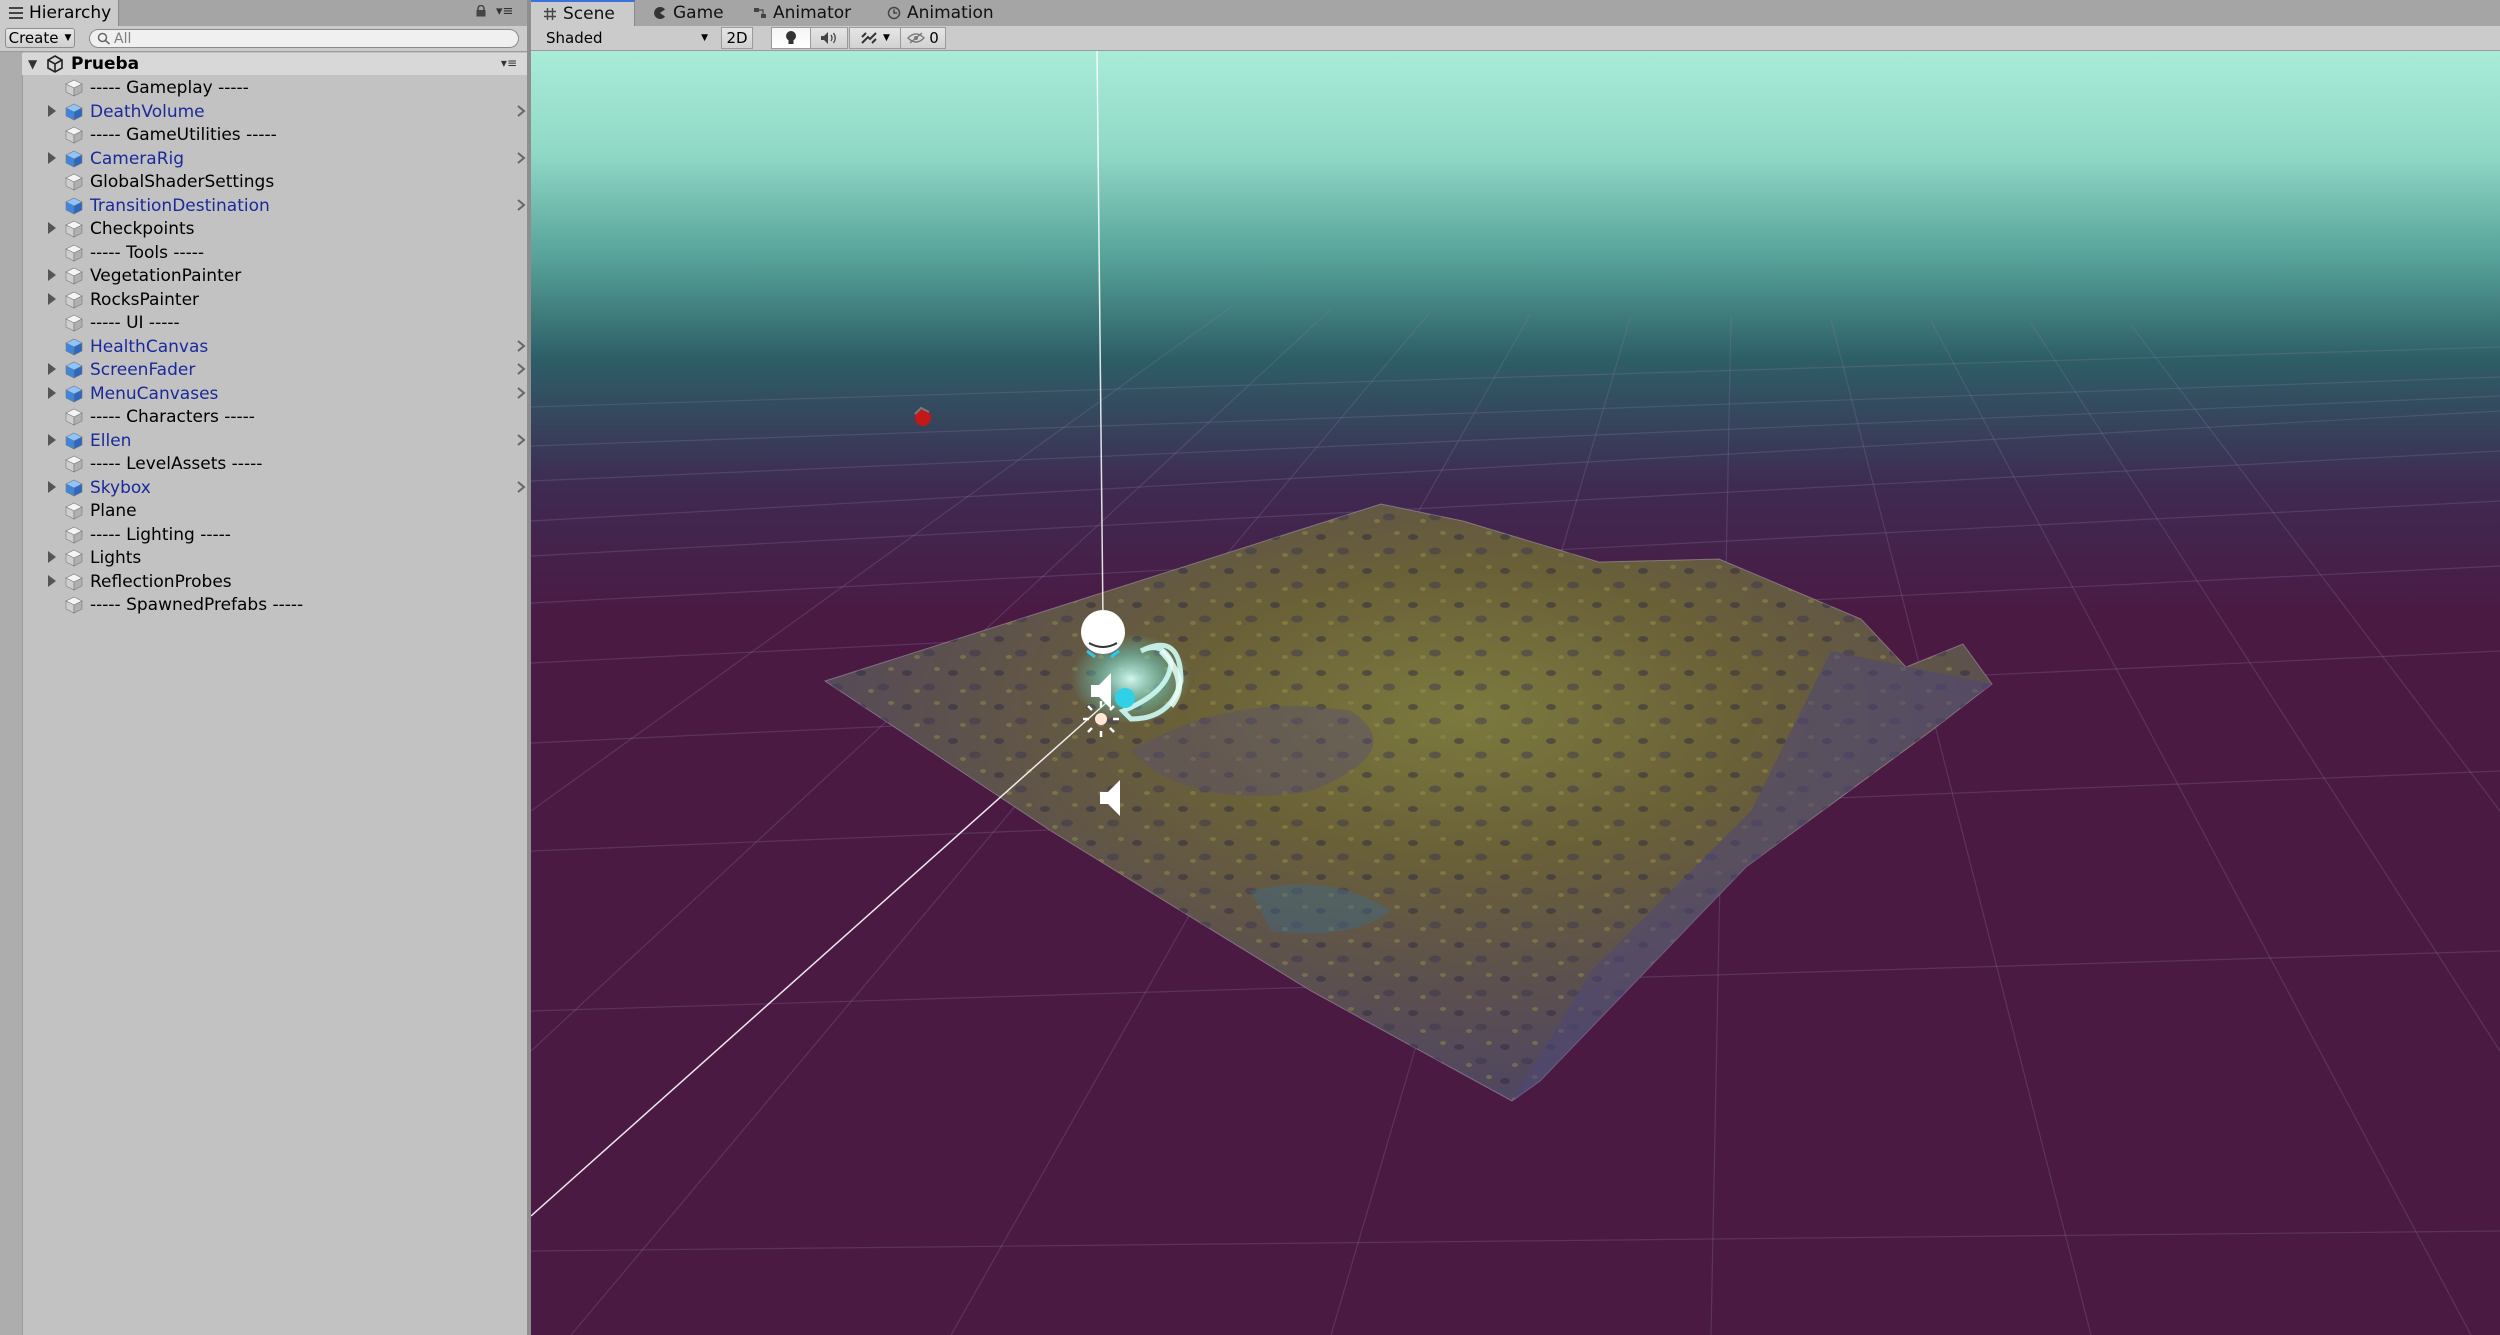 The height and width of the screenshot is (1335, 2500). Describe the element at coordinates (950, 13) in the screenshot. I see `tab-animation-label: Animation` at that location.